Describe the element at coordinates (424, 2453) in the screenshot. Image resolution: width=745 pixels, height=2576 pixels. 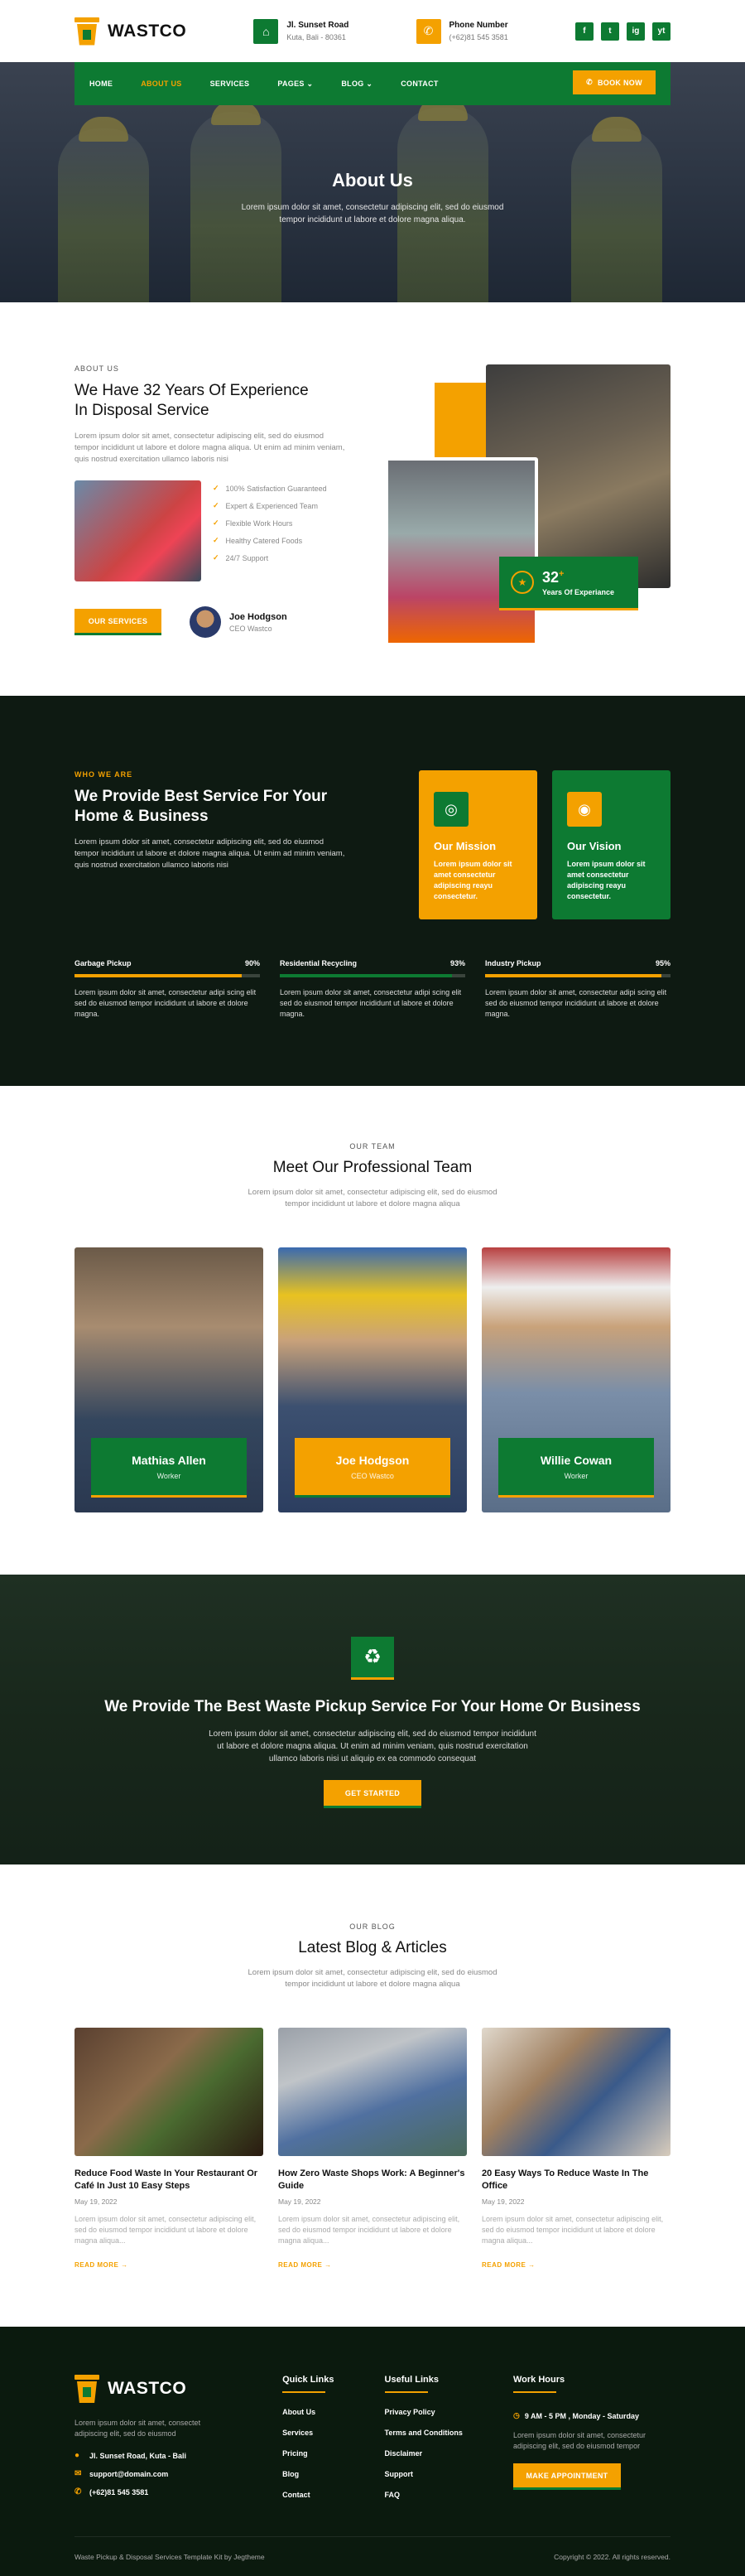
I see `footer-link: Disclaimer` at that location.